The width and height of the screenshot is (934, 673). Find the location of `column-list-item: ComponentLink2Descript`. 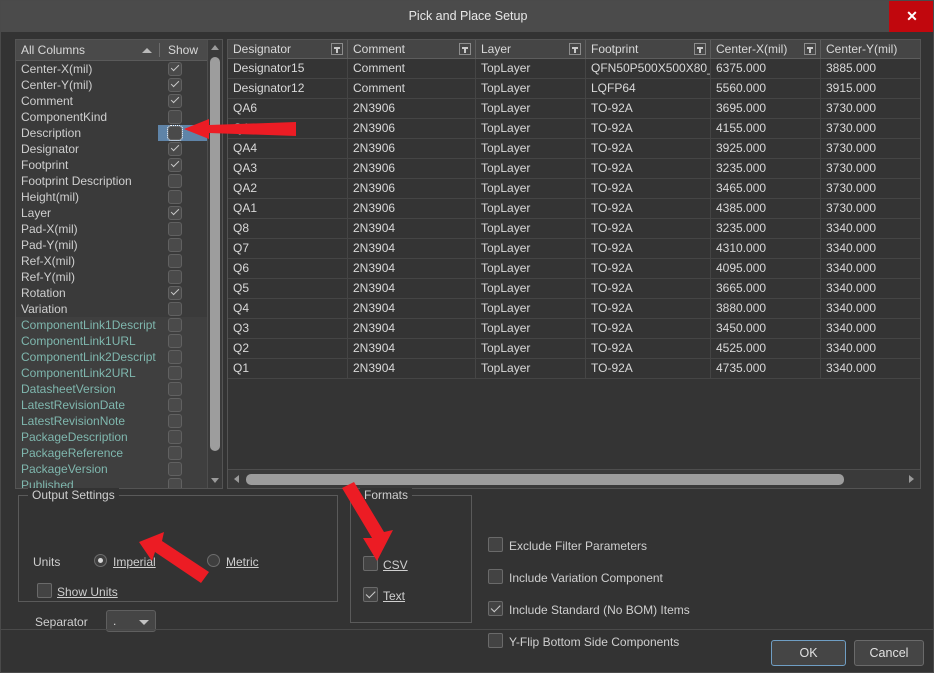

column-list-item: ComponentLink2Descript is located at coordinates (111, 357).